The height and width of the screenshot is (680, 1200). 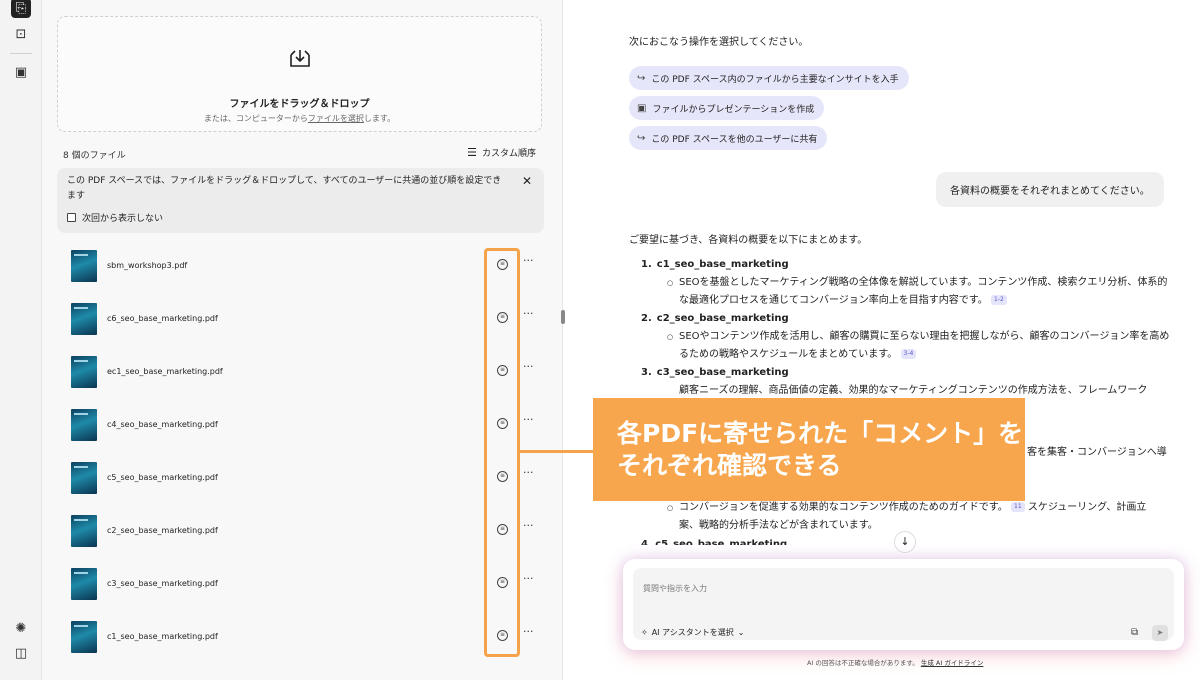 I want to click on checkbox-label: 次回から表示しない, so click(x=123, y=219).